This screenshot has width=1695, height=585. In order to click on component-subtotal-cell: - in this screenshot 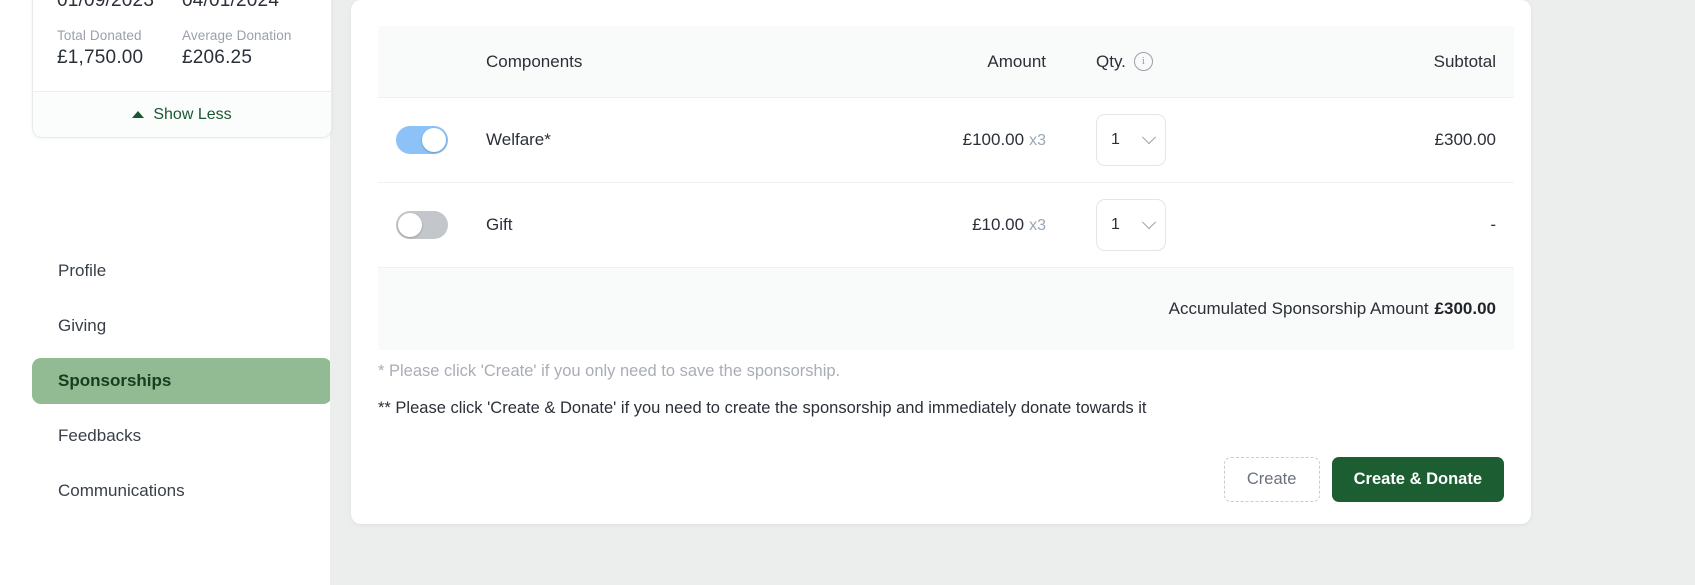, I will do `click(1399, 225)`.